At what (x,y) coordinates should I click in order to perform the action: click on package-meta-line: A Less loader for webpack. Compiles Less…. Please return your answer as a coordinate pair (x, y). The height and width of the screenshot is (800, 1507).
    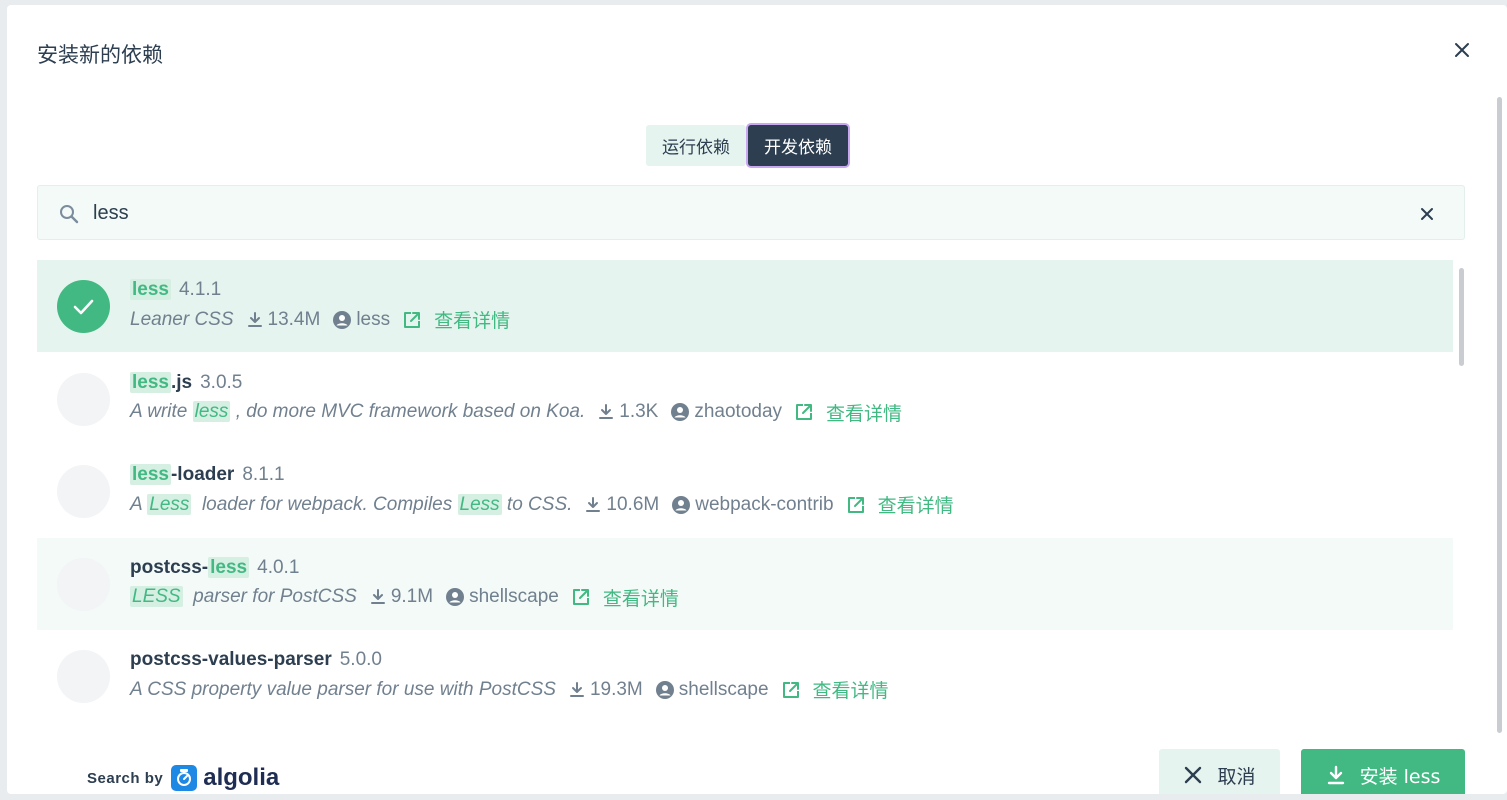
    Looking at the image, I should click on (542, 504).